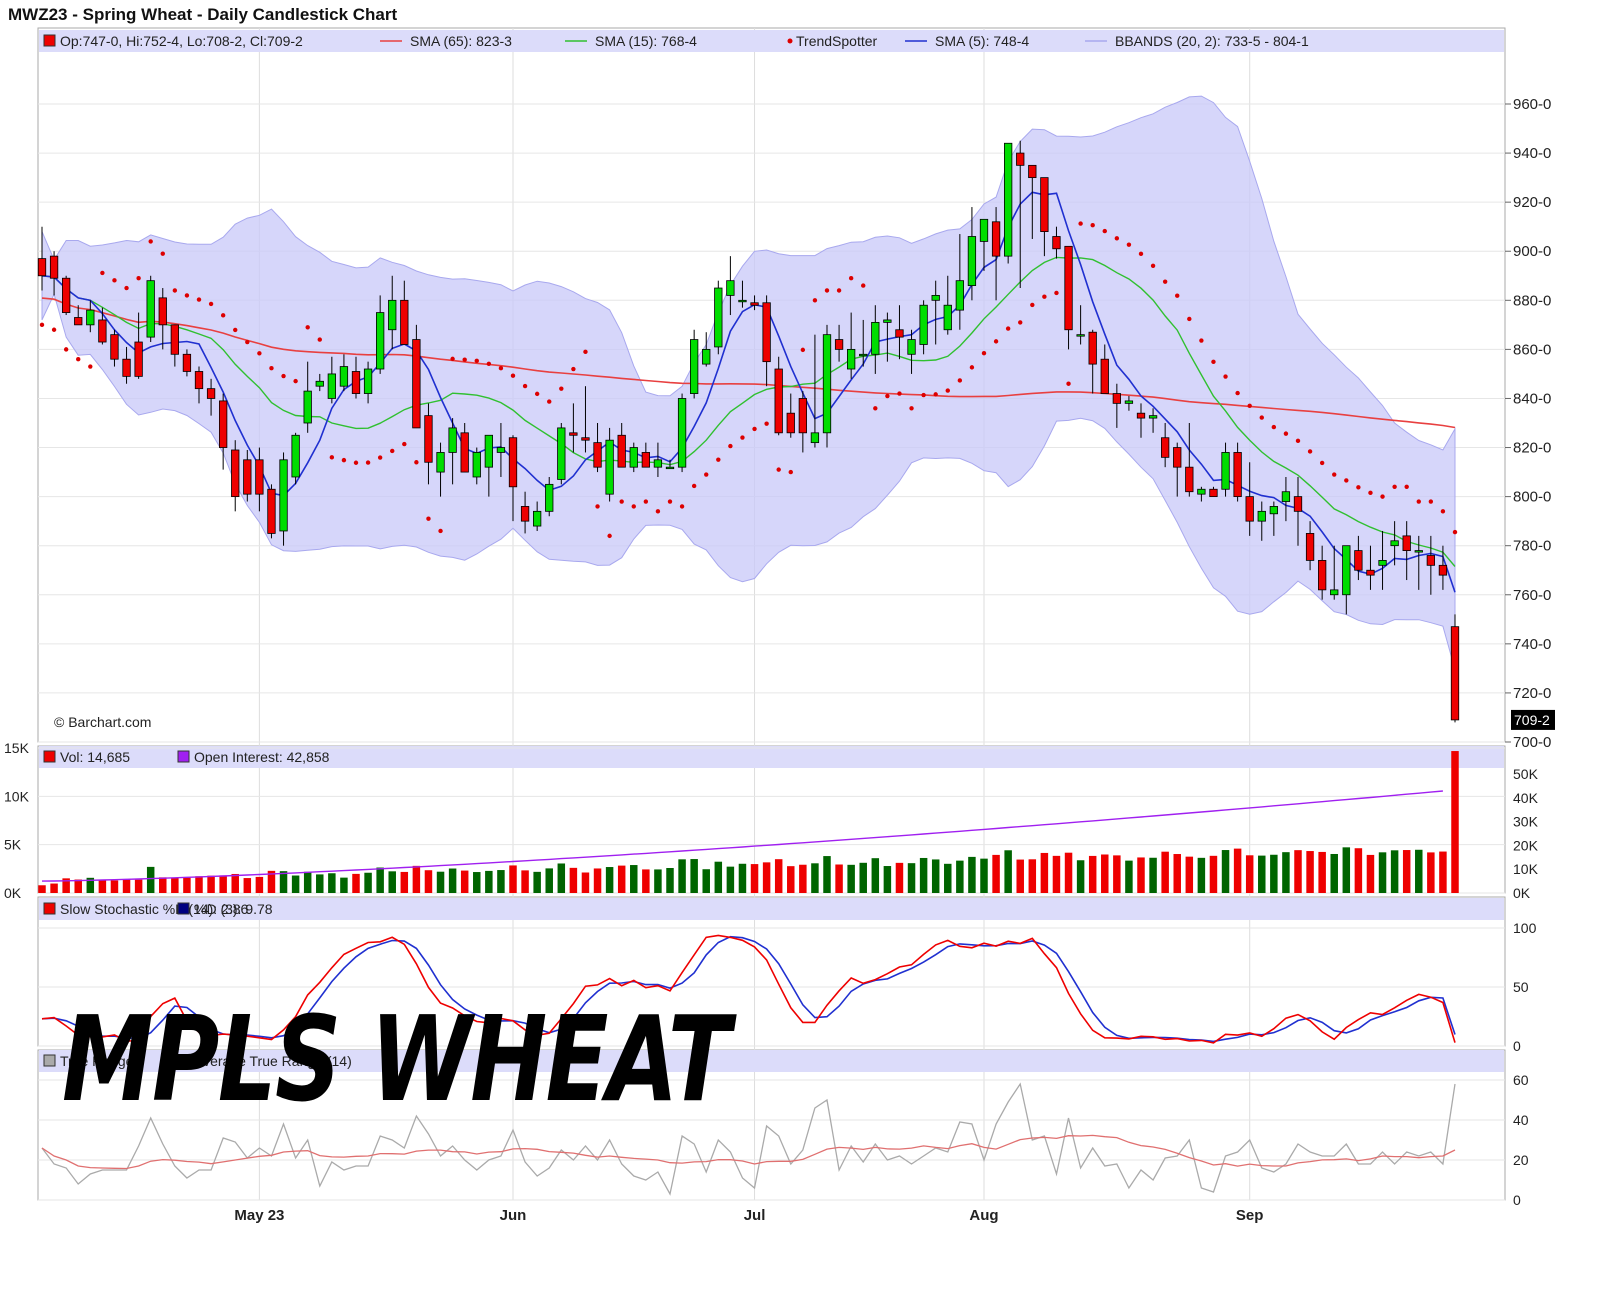  I want to click on stochastic-tick-label: 100, so click(1525, 928).